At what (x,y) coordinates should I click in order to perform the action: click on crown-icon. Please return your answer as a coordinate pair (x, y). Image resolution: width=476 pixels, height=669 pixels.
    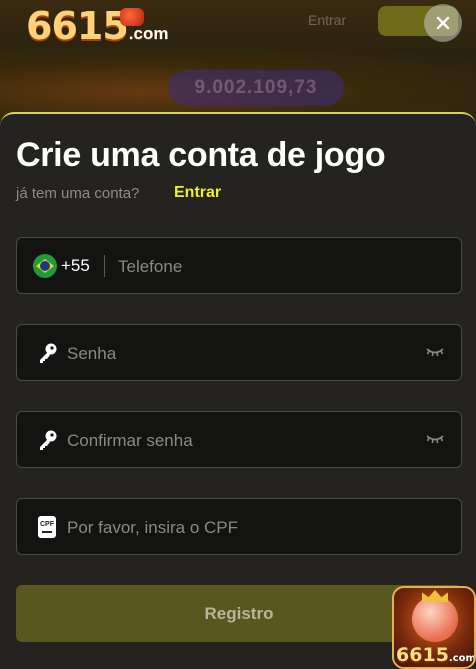
    Looking at the image, I should click on (435, 596).